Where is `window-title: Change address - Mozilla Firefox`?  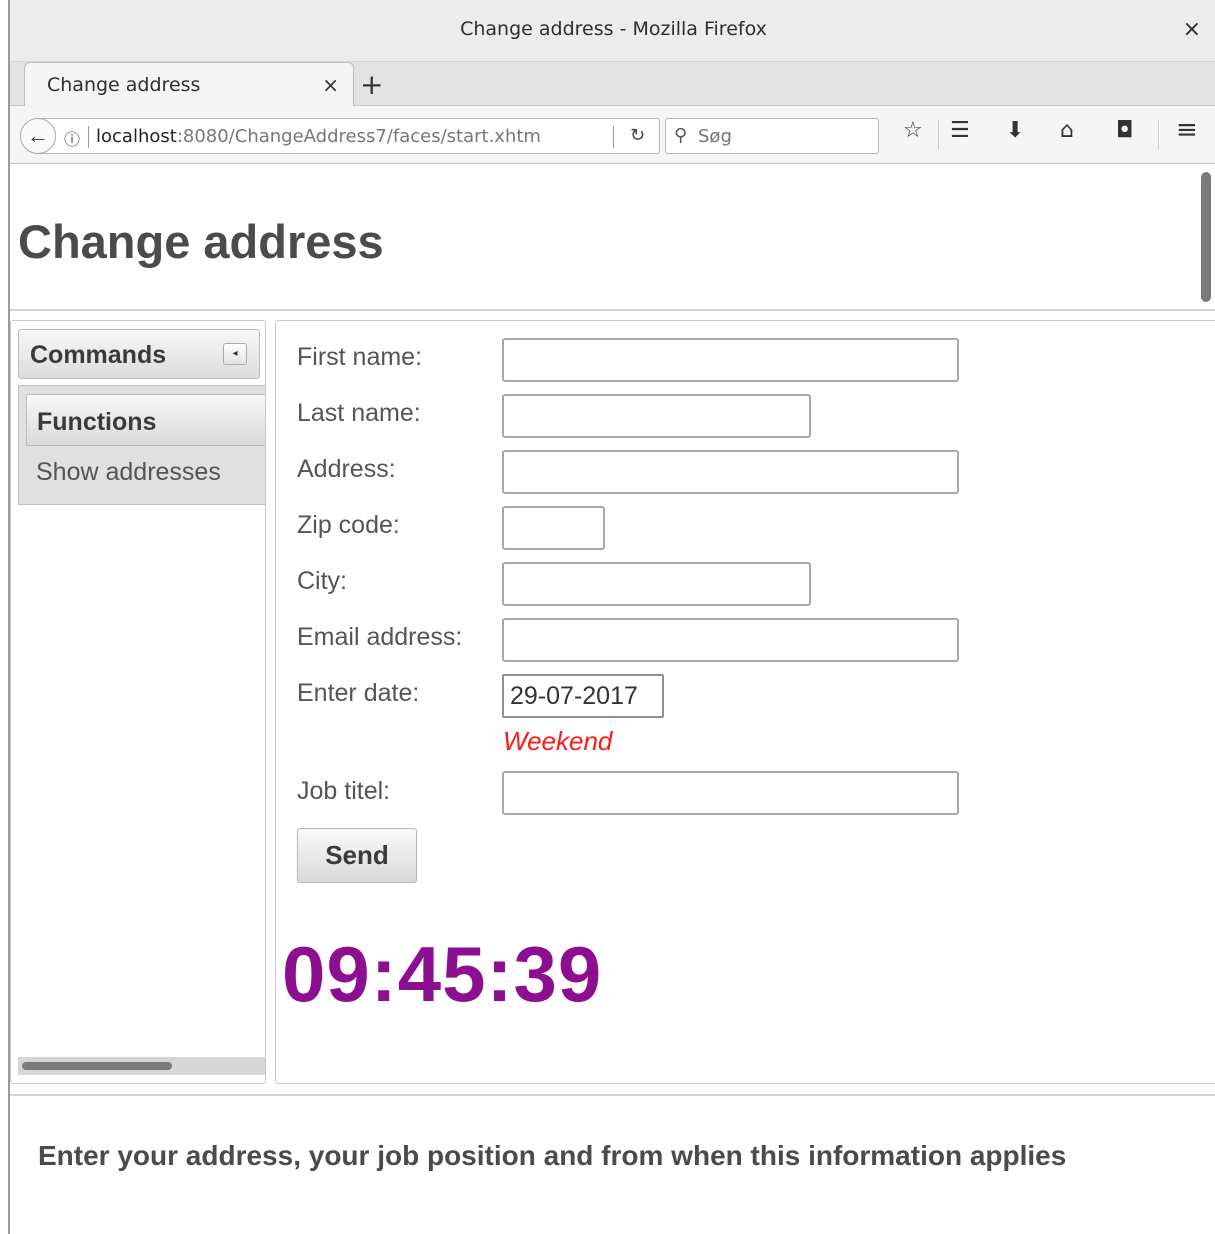
window-title: Change address - Mozilla Firefox is located at coordinates (613, 29).